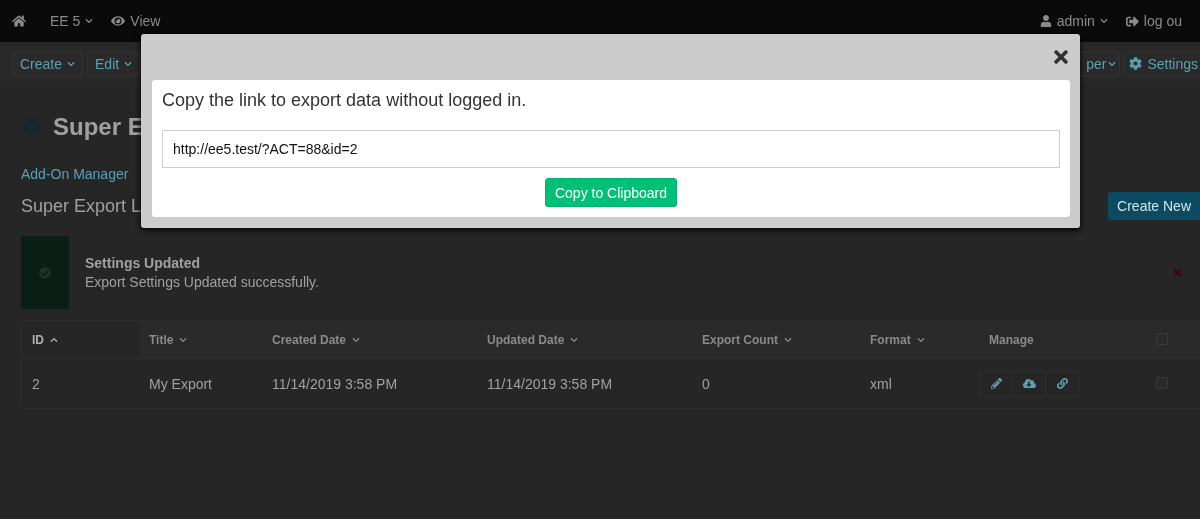 This screenshot has height=519, width=1200. Describe the element at coordinates (1153, 21) in the screenshot. I see `logout-link: log ou` at that location.